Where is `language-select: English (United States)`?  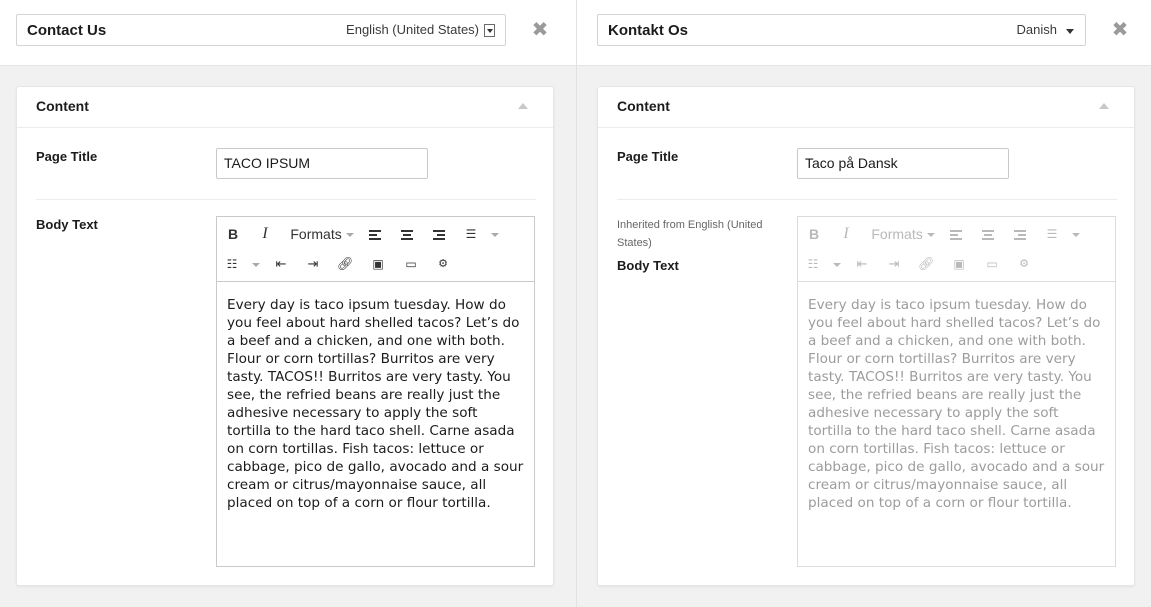
language-select: English (United States) is located at coordinates (412, 29).